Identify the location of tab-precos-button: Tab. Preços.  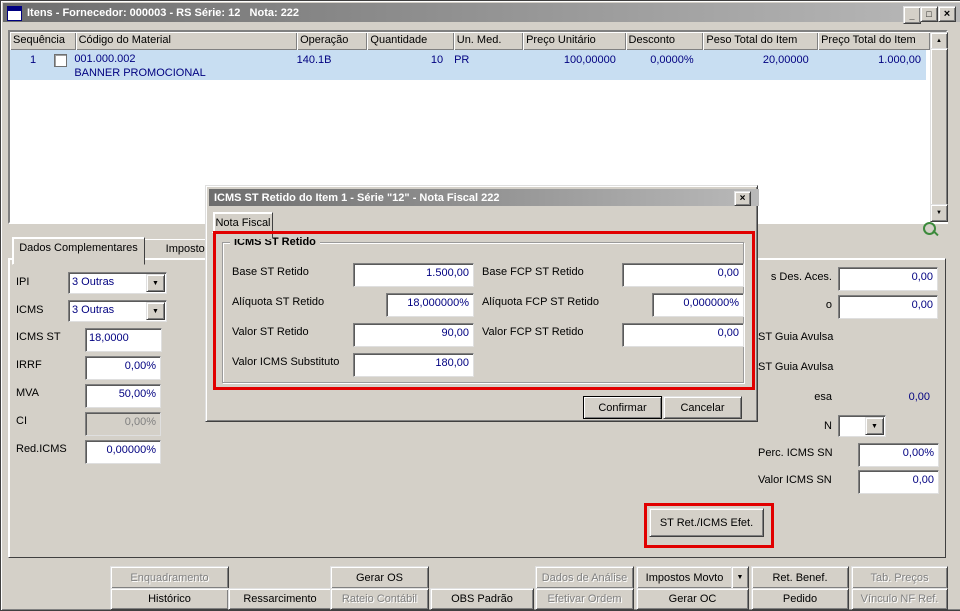
(899, 577).